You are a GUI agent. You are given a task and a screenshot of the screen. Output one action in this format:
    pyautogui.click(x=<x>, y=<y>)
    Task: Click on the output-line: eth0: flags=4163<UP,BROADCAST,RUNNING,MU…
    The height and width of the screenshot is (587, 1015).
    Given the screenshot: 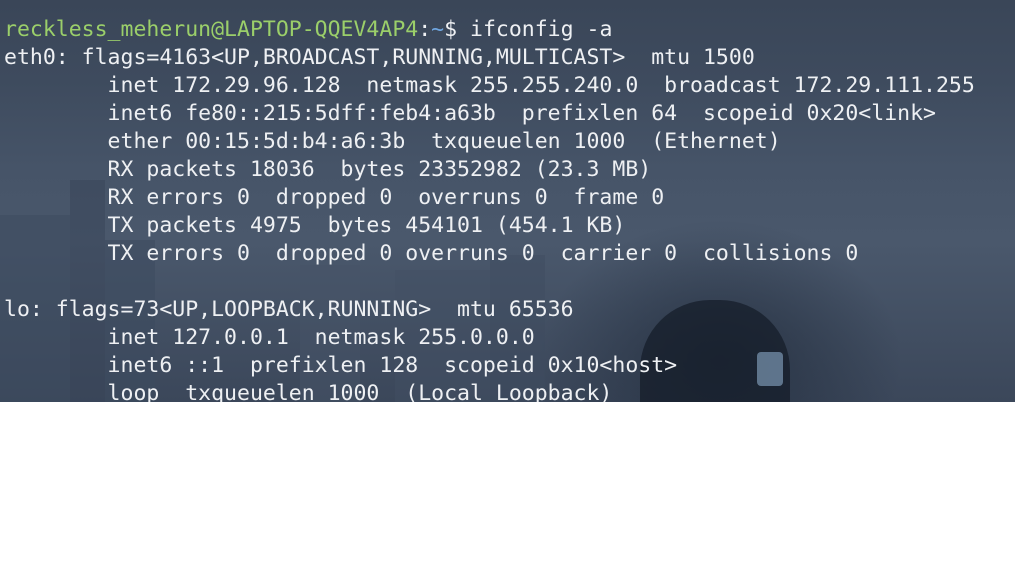 What is the action you would take?
    pyautogui.click(x=379, y=57)
    